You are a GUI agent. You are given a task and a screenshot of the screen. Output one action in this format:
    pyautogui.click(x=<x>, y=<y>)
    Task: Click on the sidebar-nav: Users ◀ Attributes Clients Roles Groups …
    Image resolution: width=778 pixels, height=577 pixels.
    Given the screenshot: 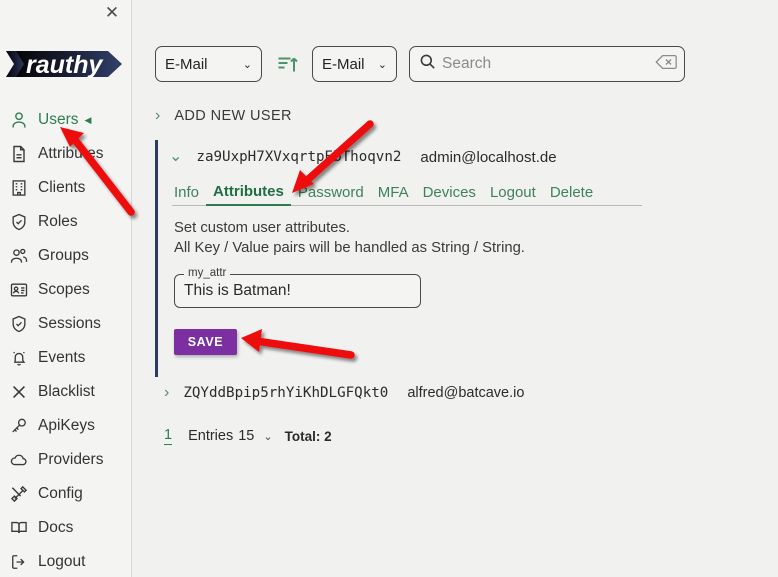 What is the action you would take?
    pyautogui.click(x=66, y=340)
    